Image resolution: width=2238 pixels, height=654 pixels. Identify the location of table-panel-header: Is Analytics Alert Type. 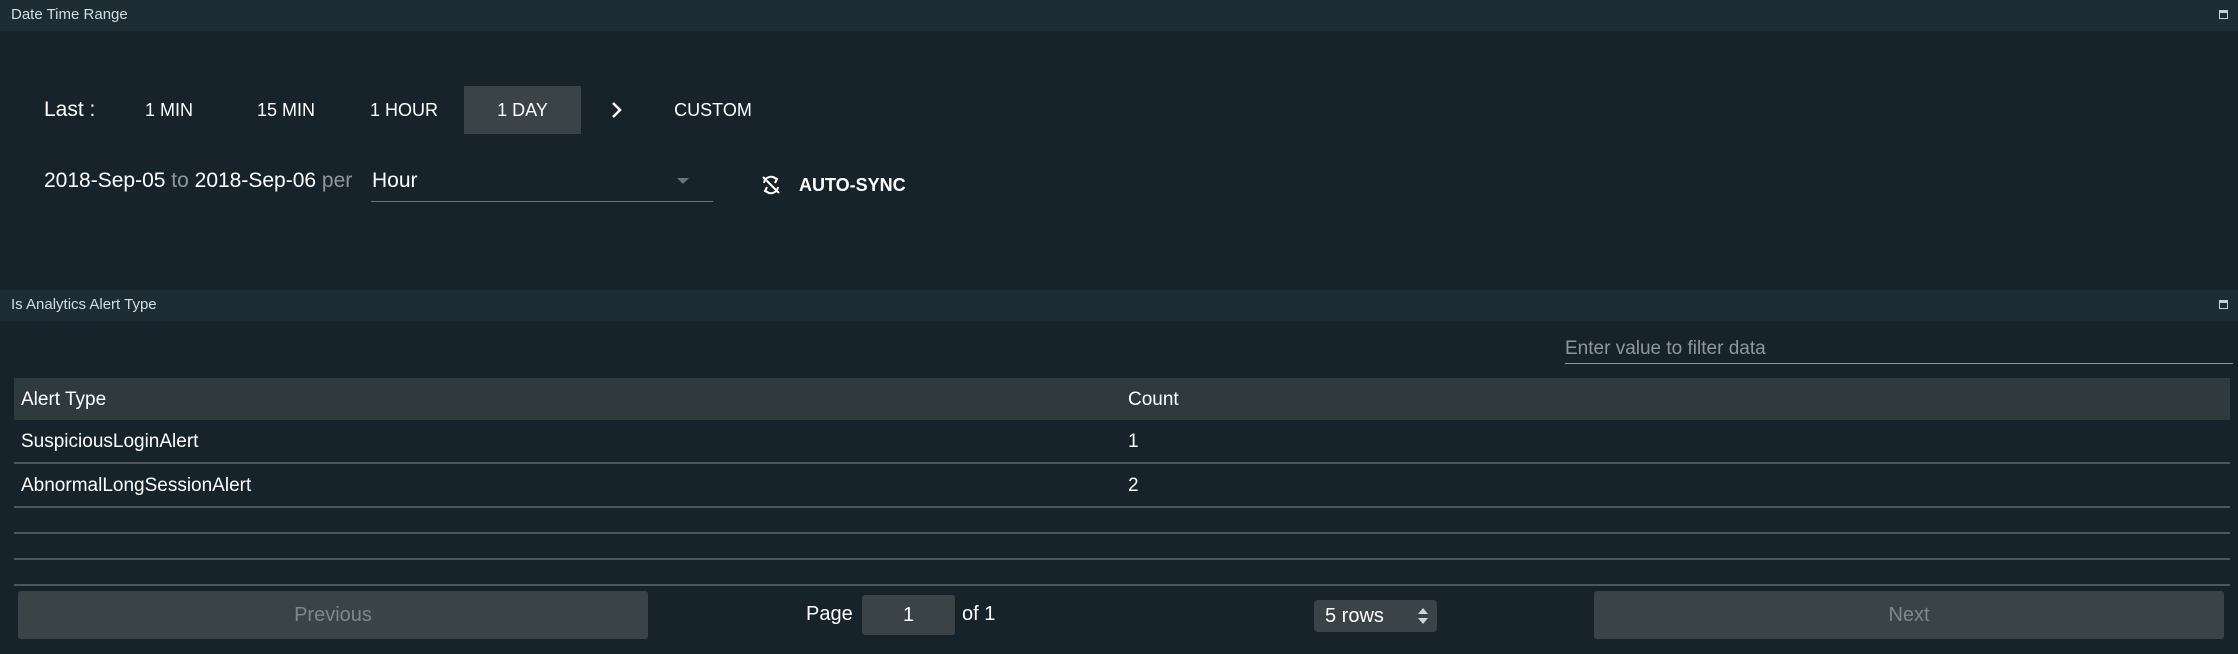
(1119, 305).